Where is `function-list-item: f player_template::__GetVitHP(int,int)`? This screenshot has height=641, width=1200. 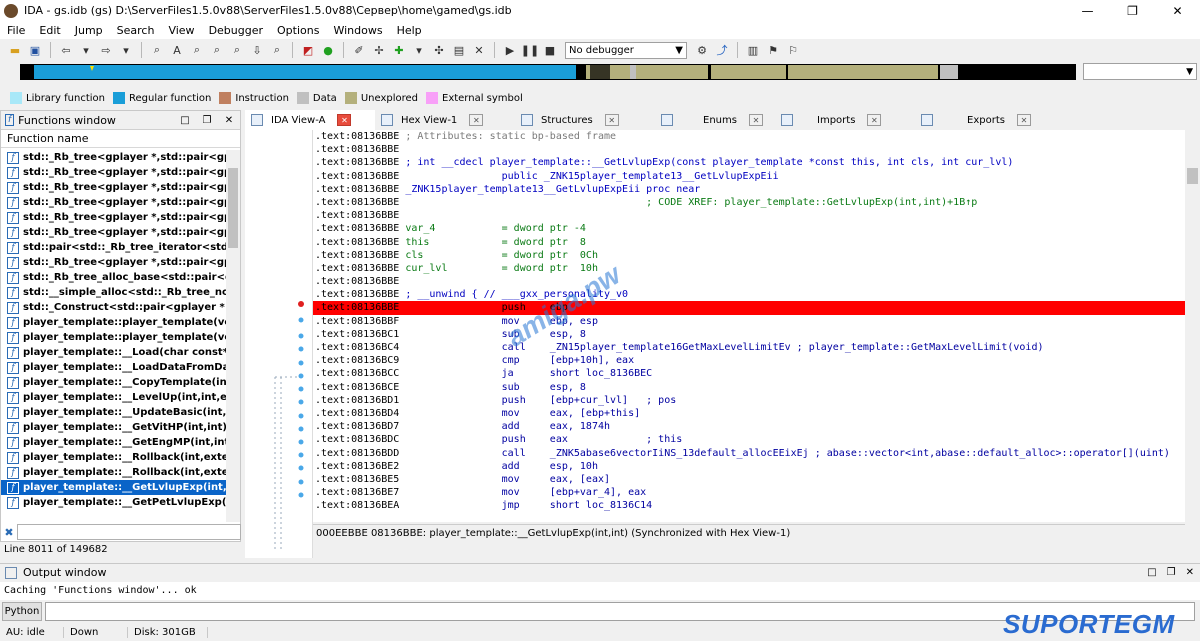 function-list-item: f player_template::__GetVitHP(int,int) is located at coordinates (114, 427).